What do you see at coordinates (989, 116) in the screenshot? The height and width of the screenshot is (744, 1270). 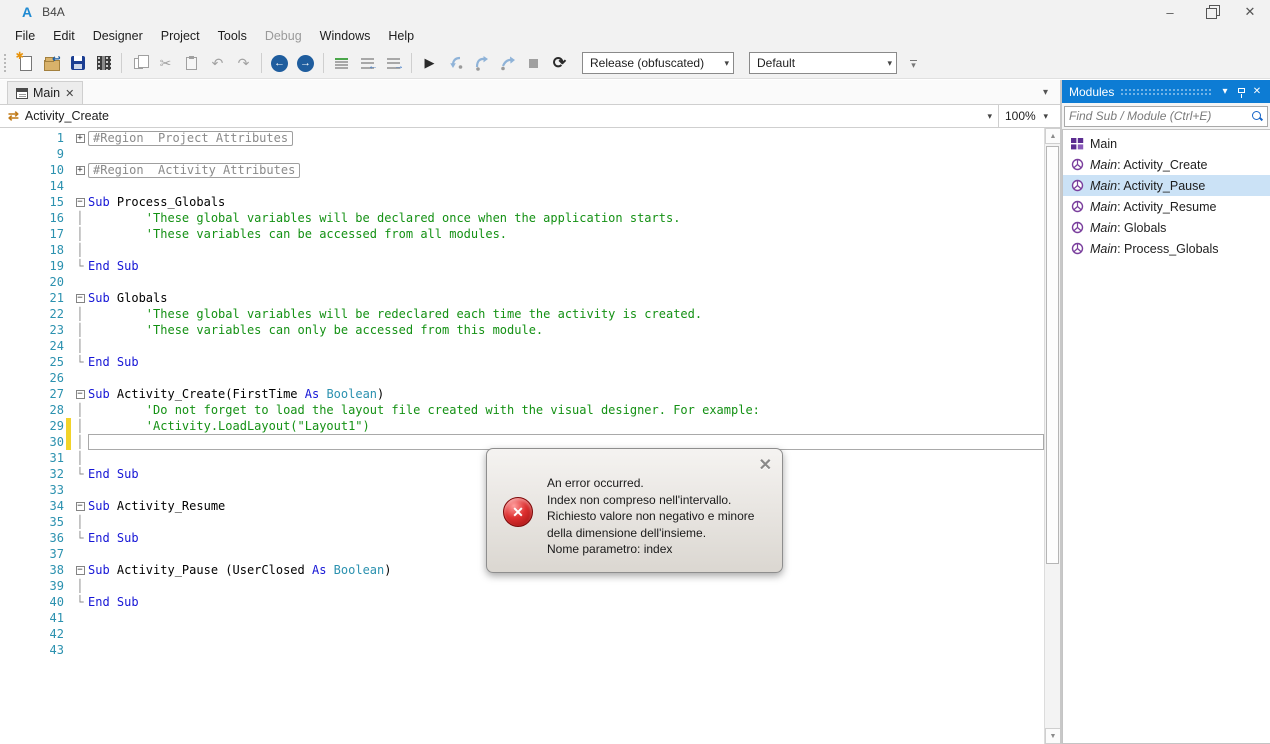 I see `chevron-down-icon: ▾` at bounding box center [989, 116].